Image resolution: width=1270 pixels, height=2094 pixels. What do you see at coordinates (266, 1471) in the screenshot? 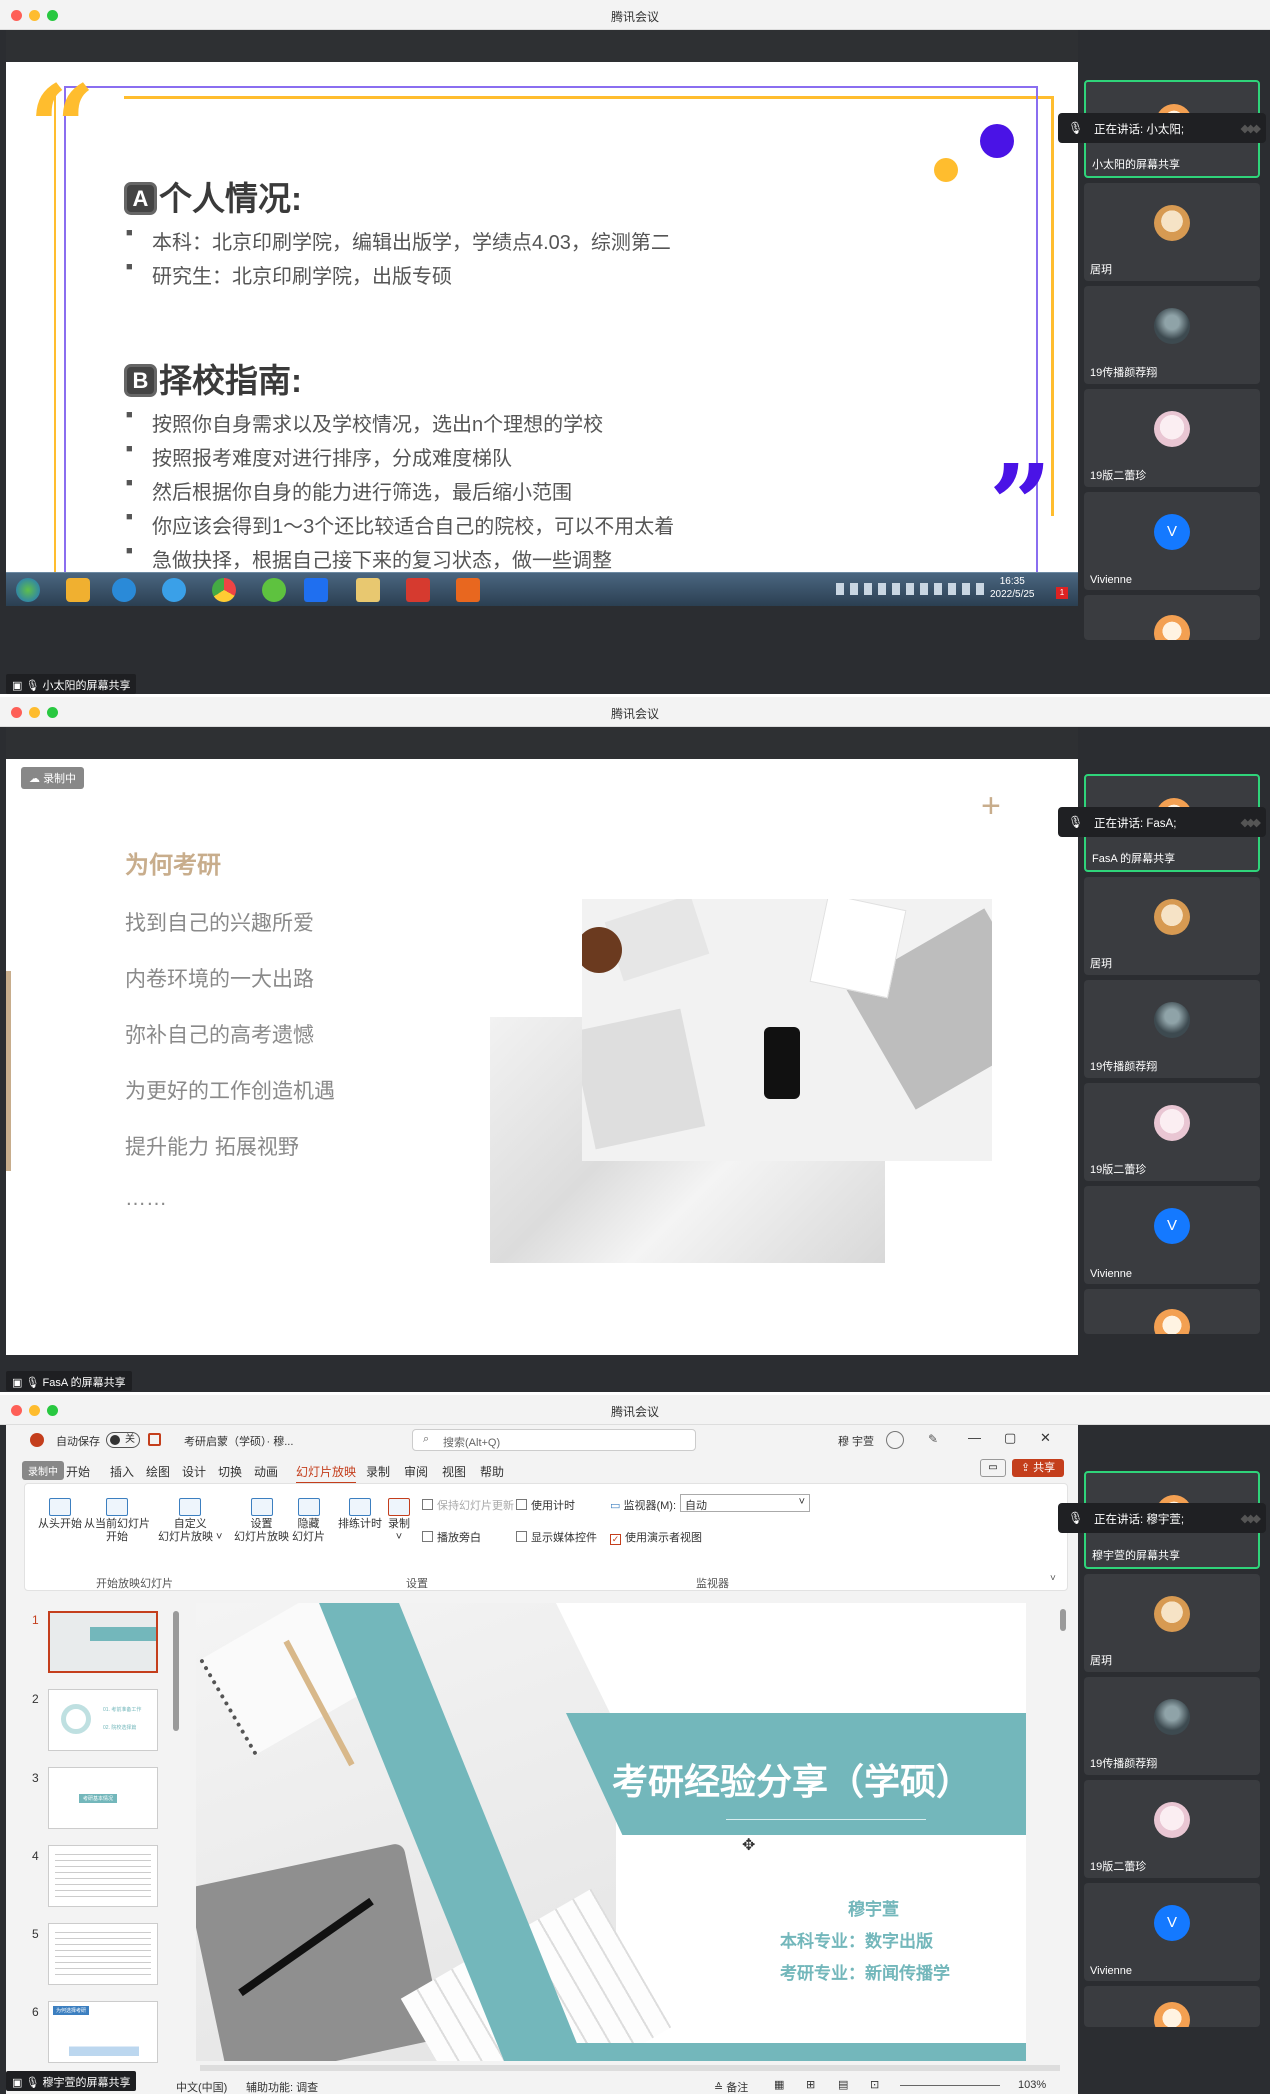
I see `tab-animations: 动画` at bounding box center [266, 1471].